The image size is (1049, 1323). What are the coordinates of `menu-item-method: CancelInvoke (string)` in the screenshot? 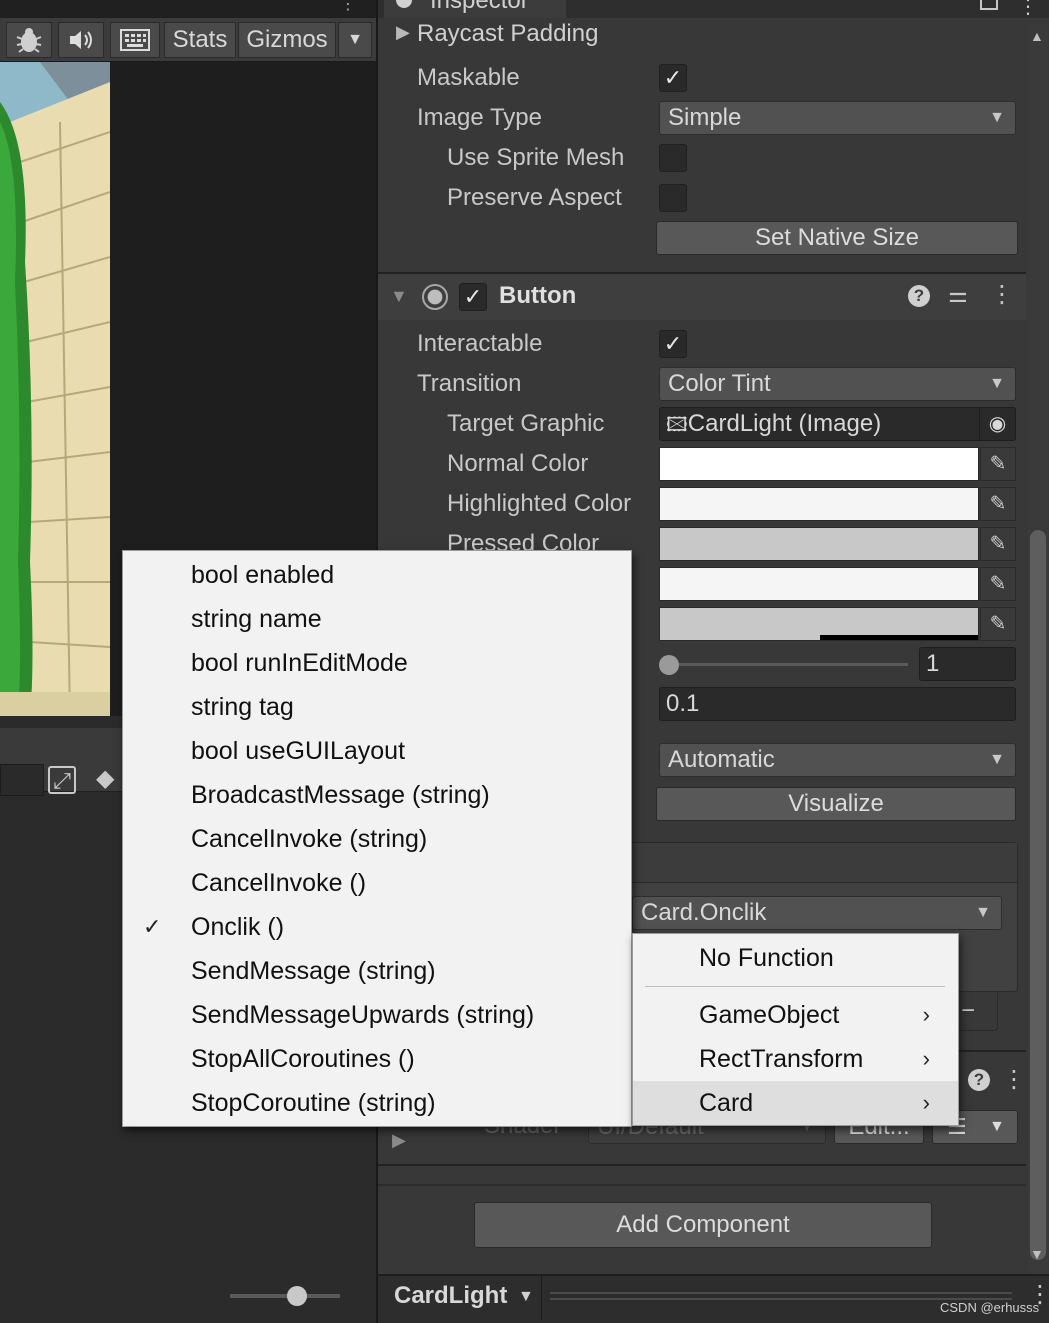 It's located at (377, 839).